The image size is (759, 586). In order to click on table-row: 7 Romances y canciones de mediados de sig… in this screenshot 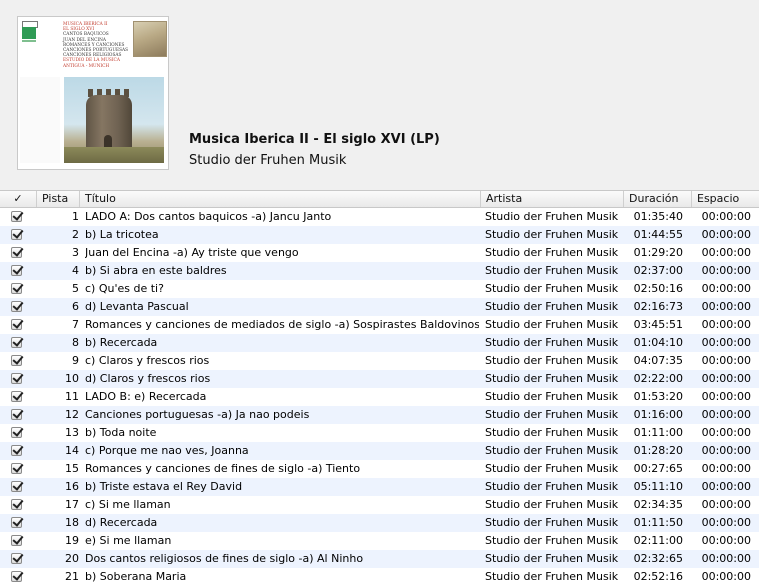, I will do `click(379, 325)`.